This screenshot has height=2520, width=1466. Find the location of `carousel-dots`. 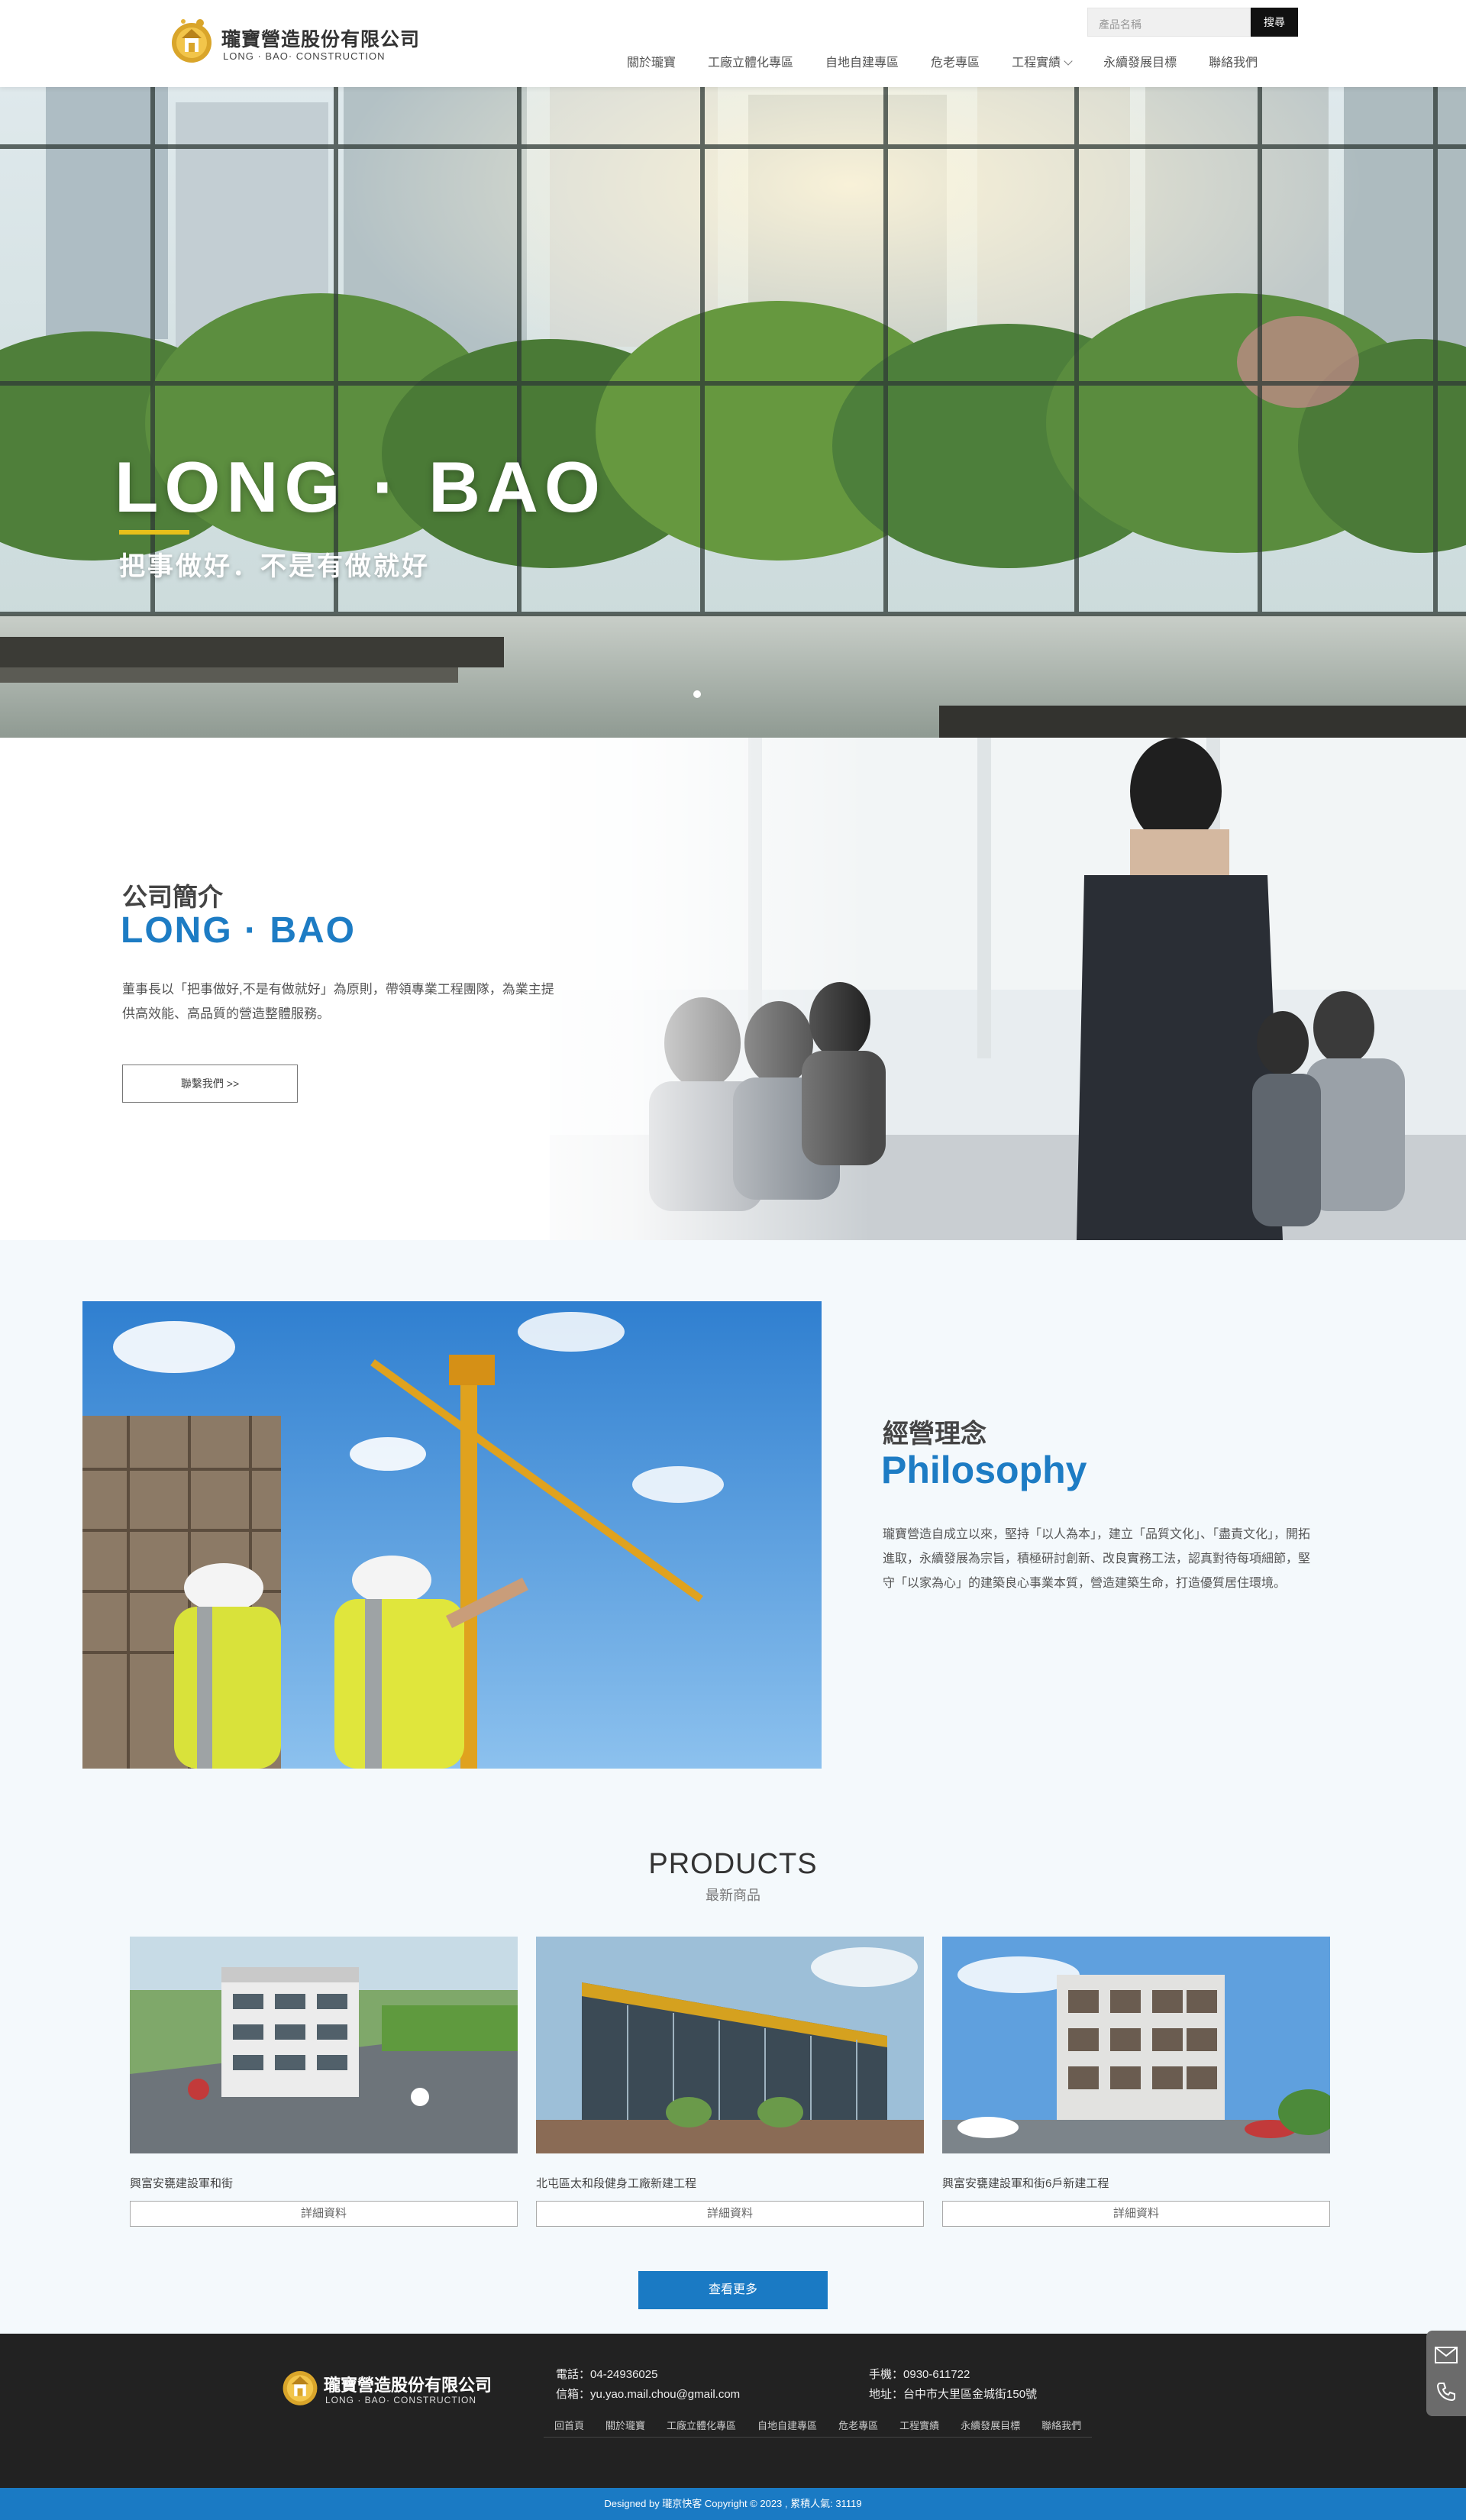

carousel-dots is located at coordinates (697, 694).